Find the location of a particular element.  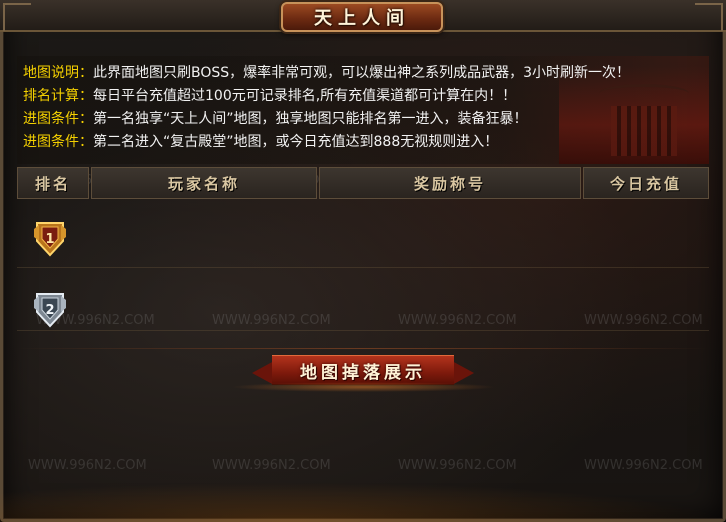

column-header-player-name: 玩家名称 is located at coordinates (204, 183).